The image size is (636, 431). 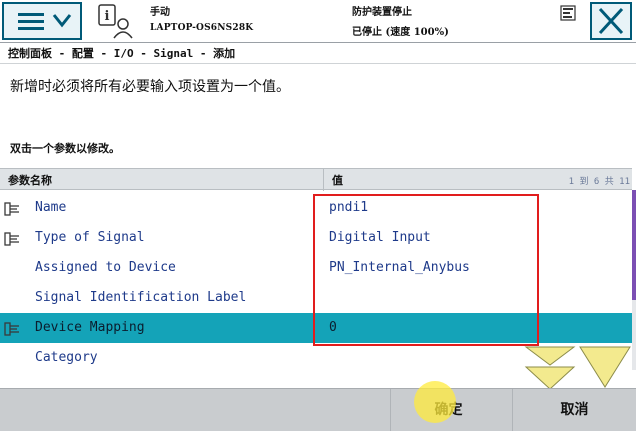 What do you see at coordinates (337, 180) in the screenshot?
I see `column-header-value: 值` at bounding box center [337, 180].